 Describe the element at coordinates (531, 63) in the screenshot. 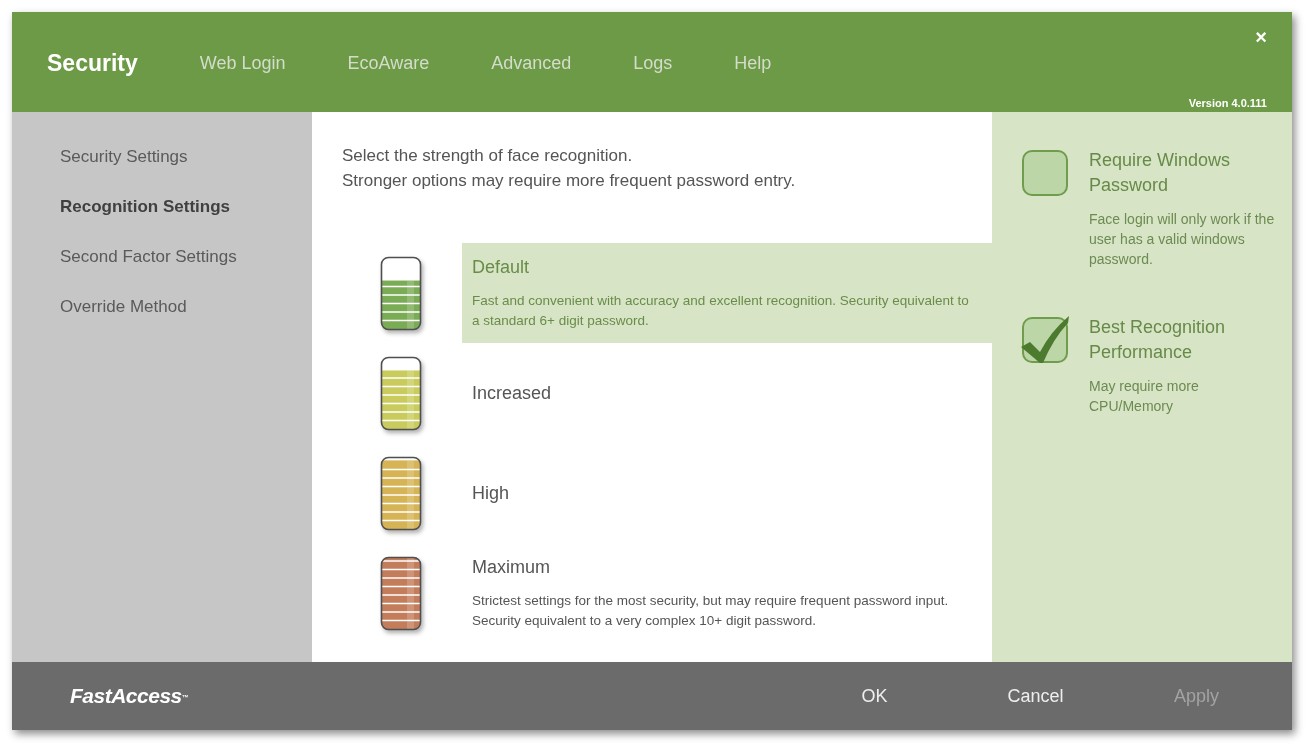

I see `nav-tab: Advanced` at that location.